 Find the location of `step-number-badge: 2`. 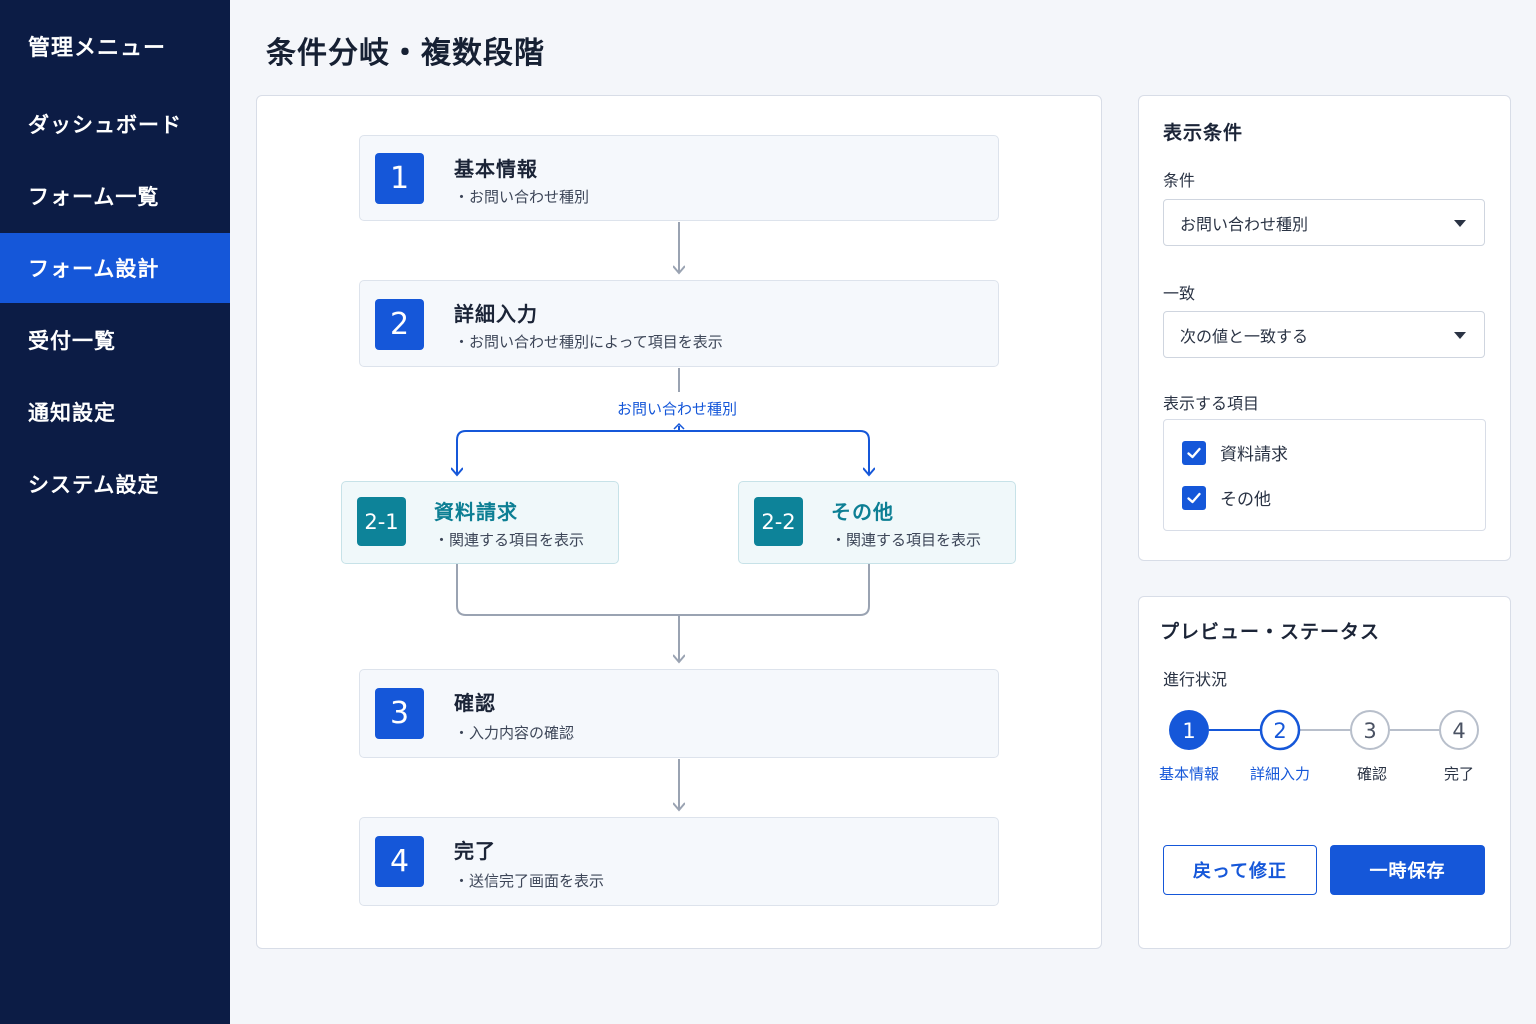

step-number-badge: 2 is located at coordinates (399, 324).